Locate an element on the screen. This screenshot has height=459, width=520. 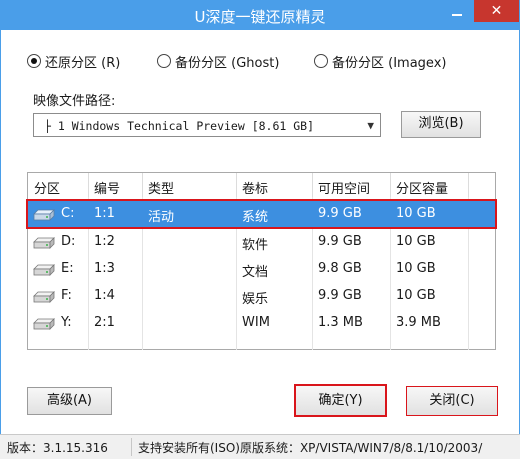
partition-number: 1:2 is located at coordinates (104, 241).